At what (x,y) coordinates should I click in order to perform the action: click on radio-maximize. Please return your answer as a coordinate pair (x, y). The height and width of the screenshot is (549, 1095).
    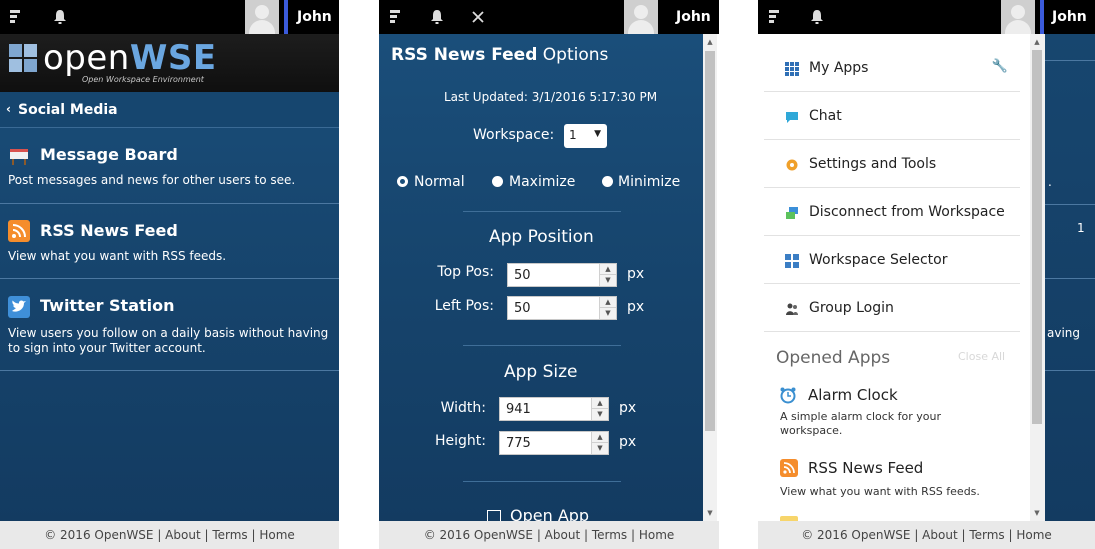
    Looking at the image, I should click on (497, 181).